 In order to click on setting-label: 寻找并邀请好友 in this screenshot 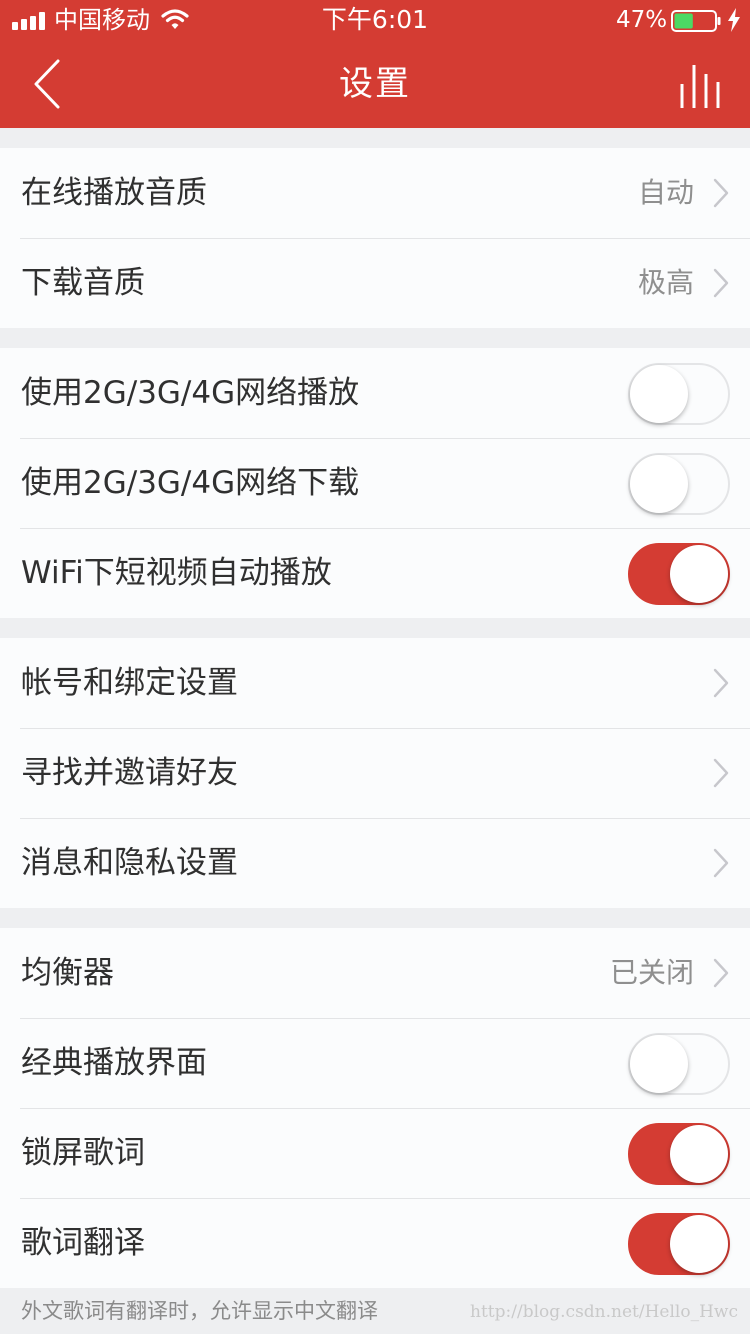, I will do `click(129, 773)`.